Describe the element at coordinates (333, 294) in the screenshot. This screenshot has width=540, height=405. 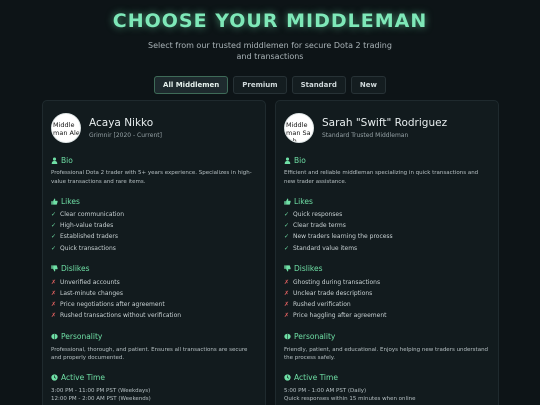
I see `dislike-text: Unclear trade descriptions` at that location.